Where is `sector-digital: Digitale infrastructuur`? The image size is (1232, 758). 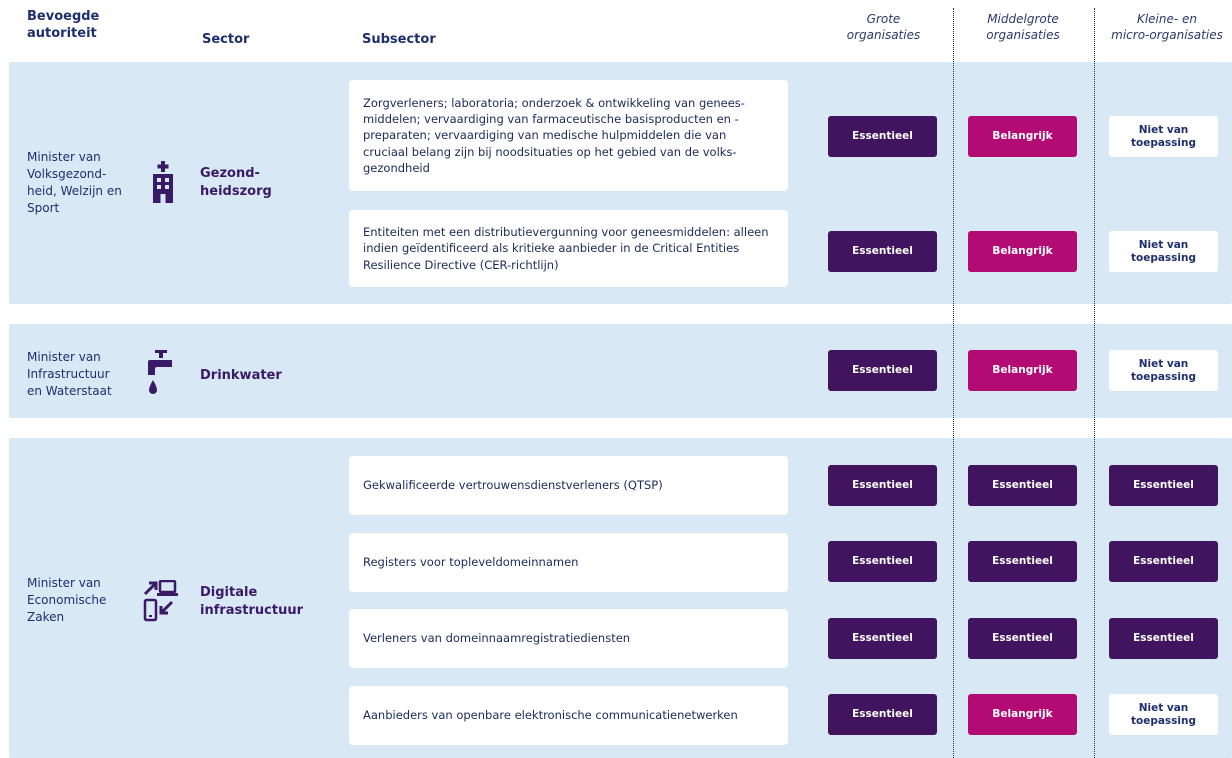 sector-digital: Digitale infrastructuur is located at coordinates (252, 601).